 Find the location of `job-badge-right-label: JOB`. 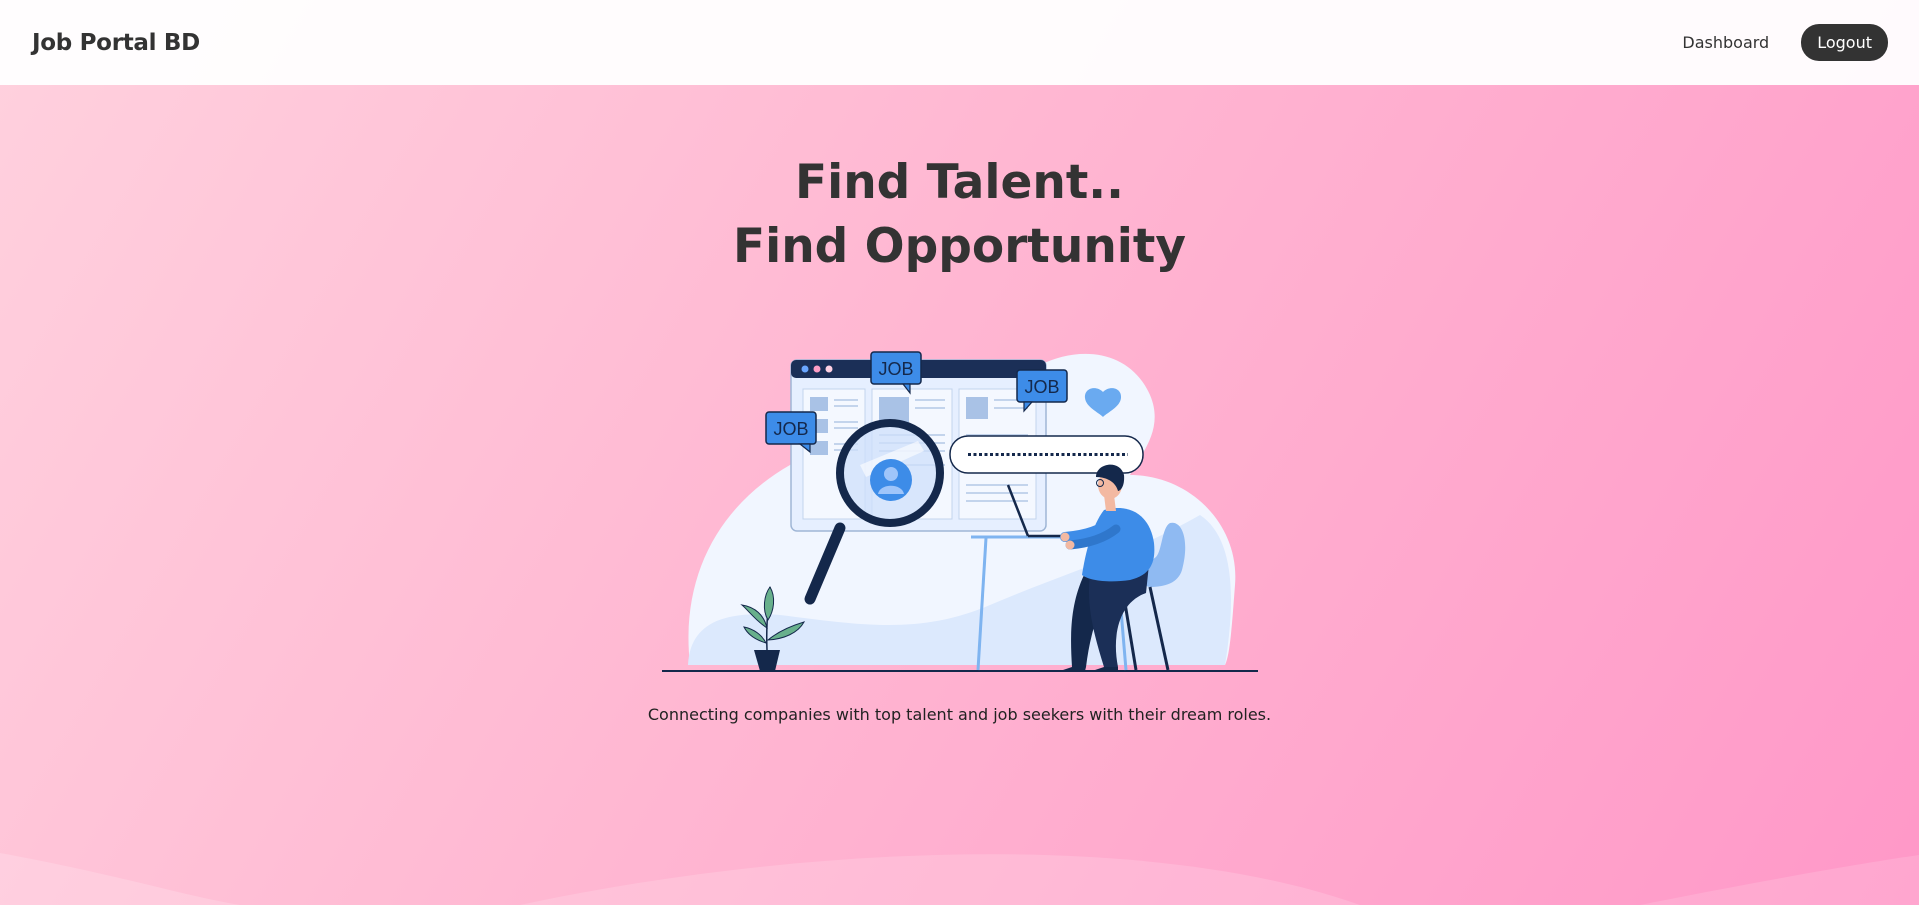

job-badge-right-label: JOB is located at coordinates (1041, 387).